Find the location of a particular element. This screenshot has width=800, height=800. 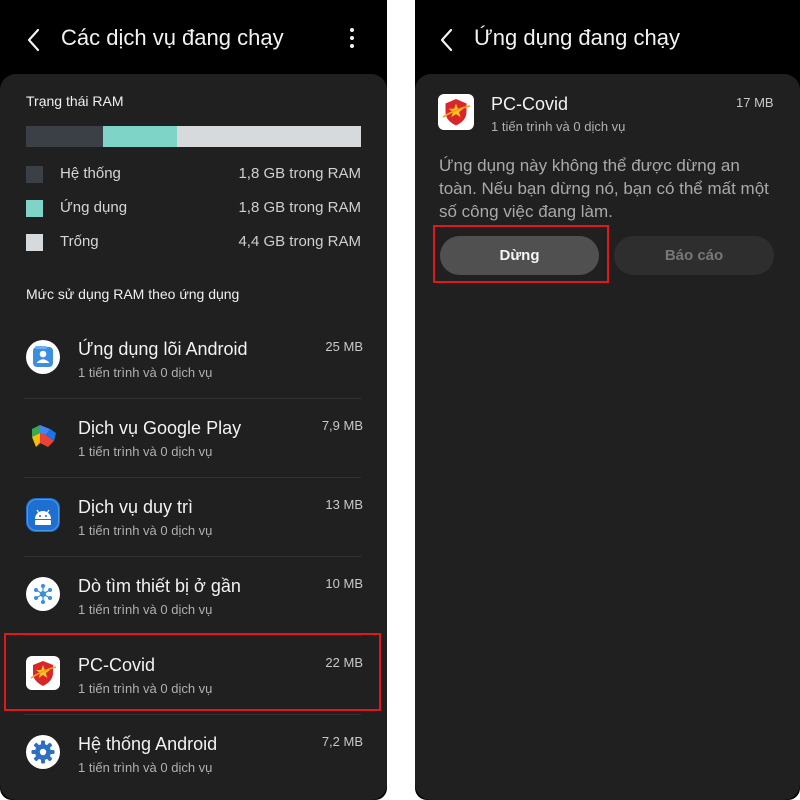

nearby-devices-icon is located at coordinates (43, 594).